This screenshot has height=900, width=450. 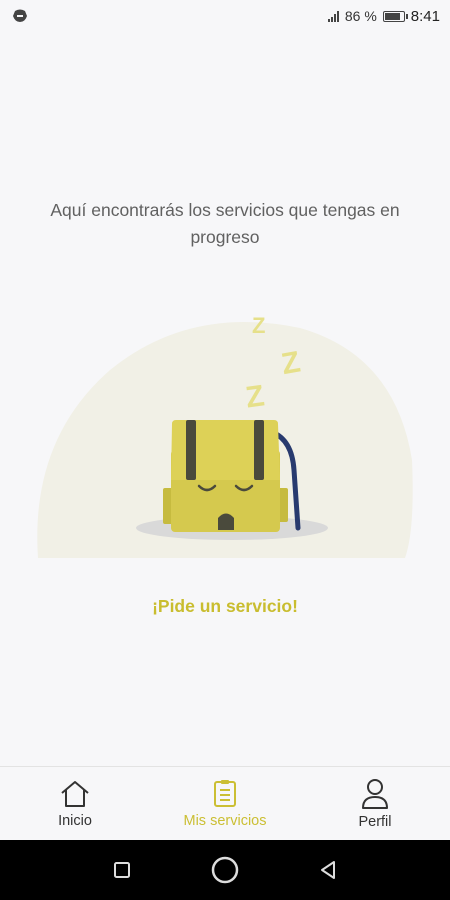 I want to click on nav-item-inicio: Inicio, so click(x=75, y=804).